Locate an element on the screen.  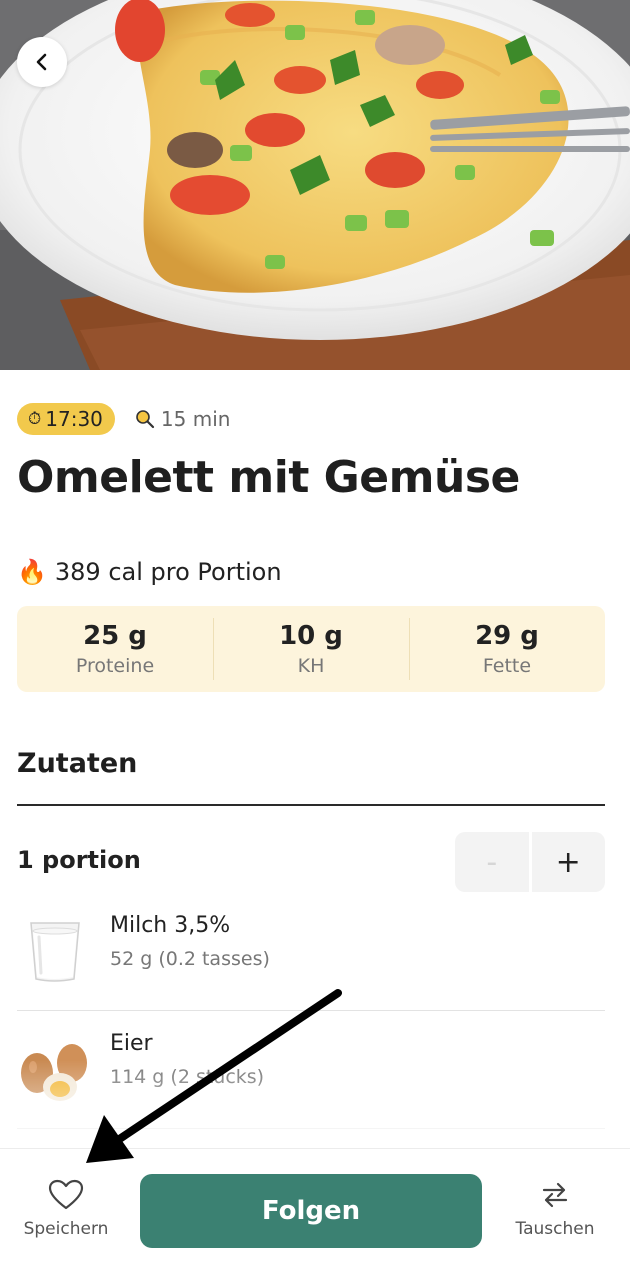
macro-value: 25 g is located at coordinates (115, 636).